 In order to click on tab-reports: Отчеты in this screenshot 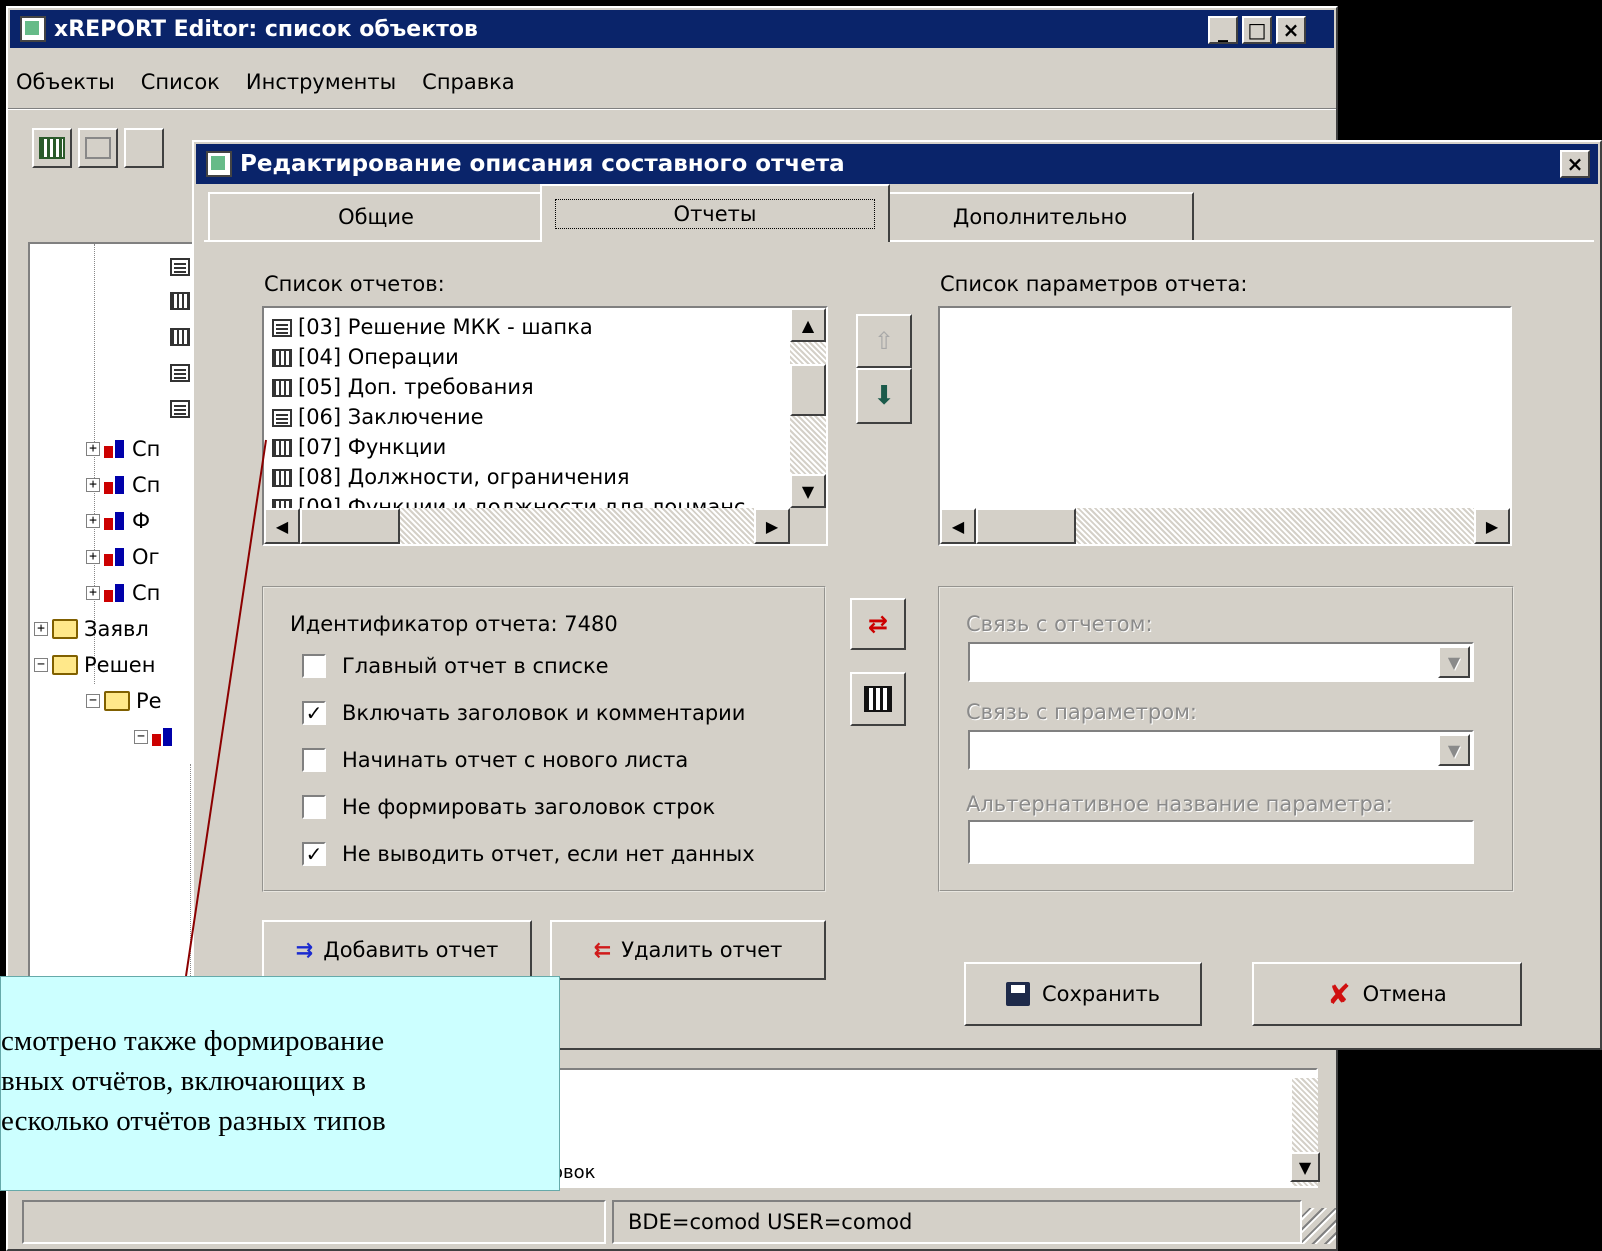, I will do `click(715, 213)`.